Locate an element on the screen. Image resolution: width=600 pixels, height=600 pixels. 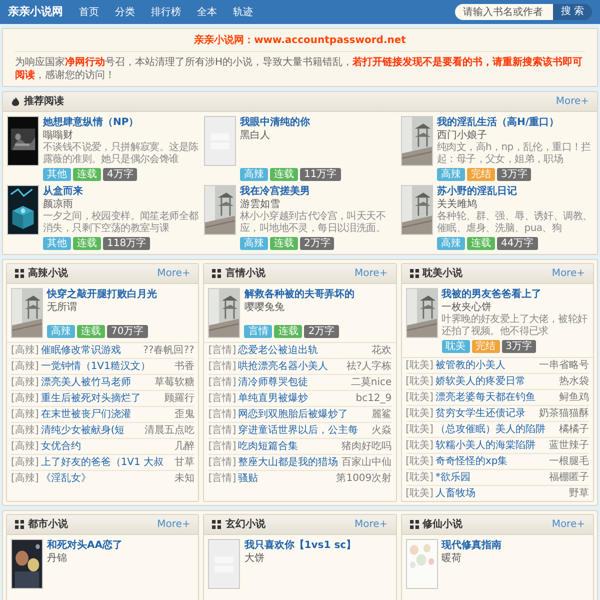
book-author: 甘草 is located at coordinates (184, 462).